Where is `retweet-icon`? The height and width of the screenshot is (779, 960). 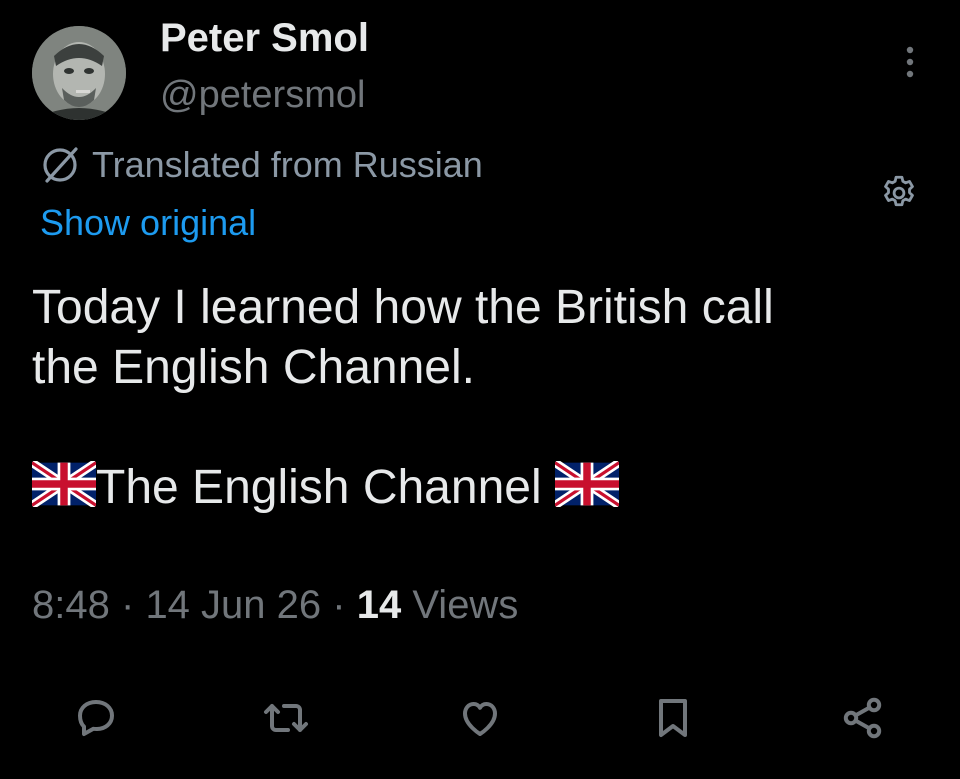
retweet-icon is located at coordinates (286, 718).